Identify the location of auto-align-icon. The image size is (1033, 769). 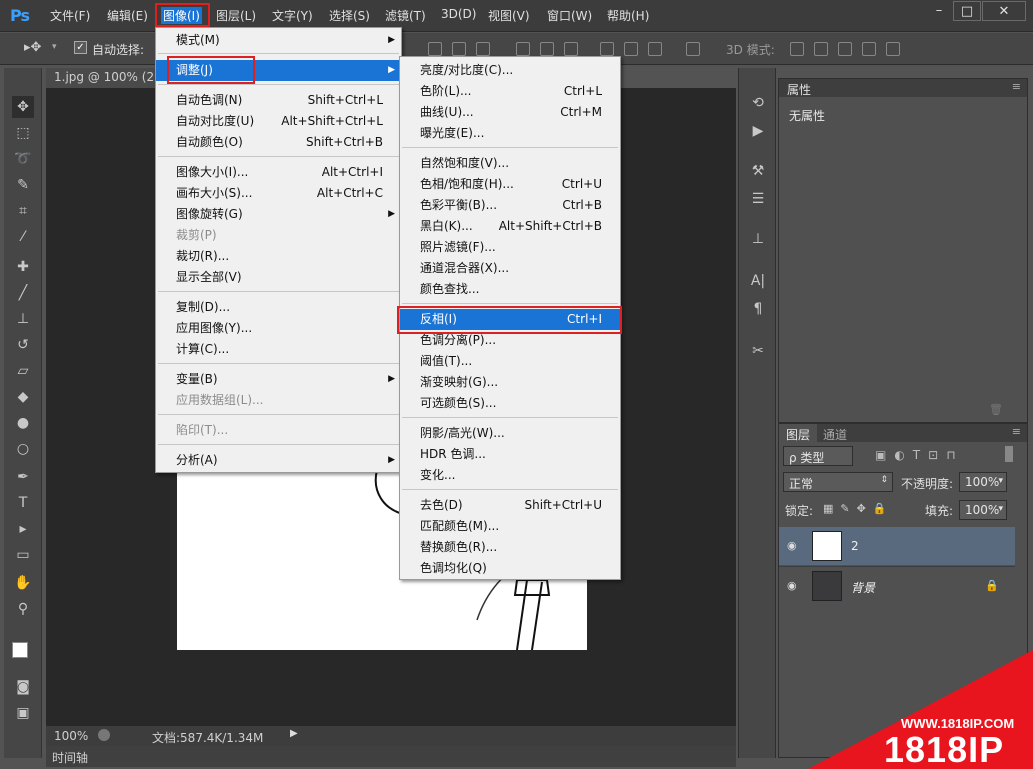
(693, 49).